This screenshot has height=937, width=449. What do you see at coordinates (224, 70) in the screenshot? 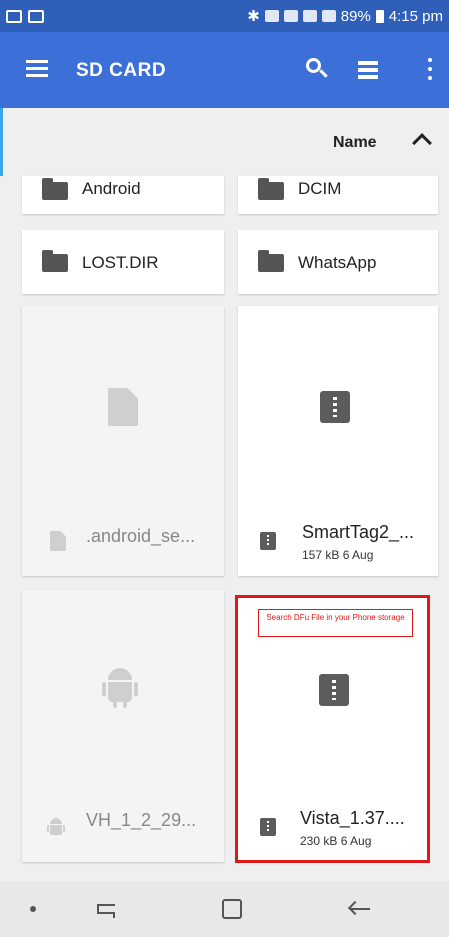
I see `app-bar: SD CARD` at bounding box center [224, 70].